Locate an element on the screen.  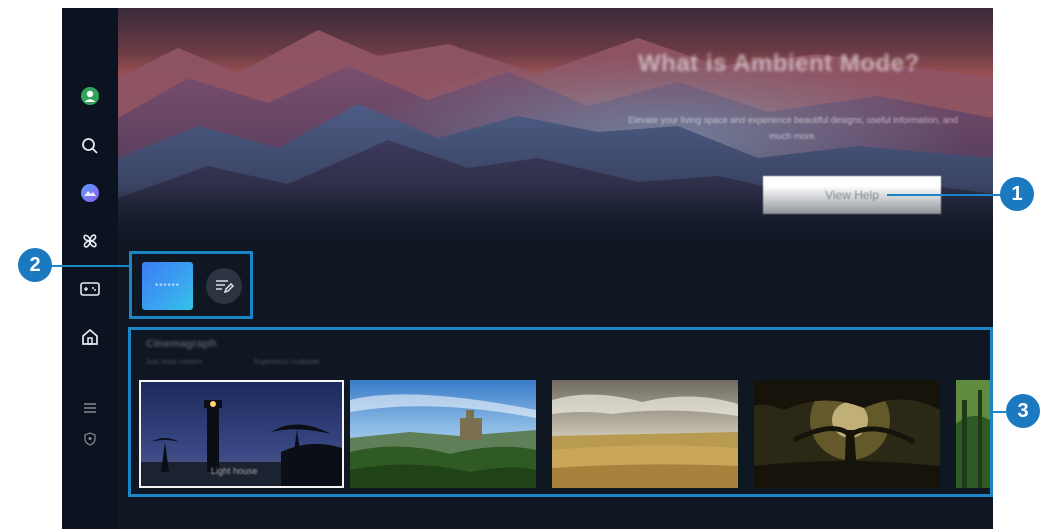
home-icon is located at coordinates (90, 337).